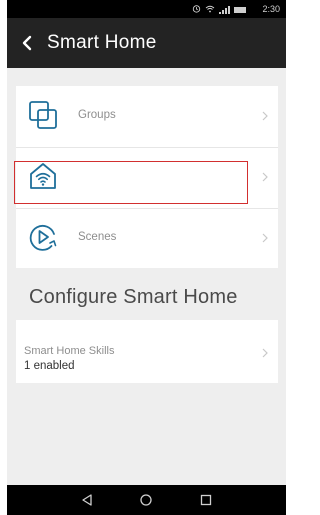  Describe the element at coordinates (27, 43) in the screenshot. I see `back-arrow-icon` at that location.